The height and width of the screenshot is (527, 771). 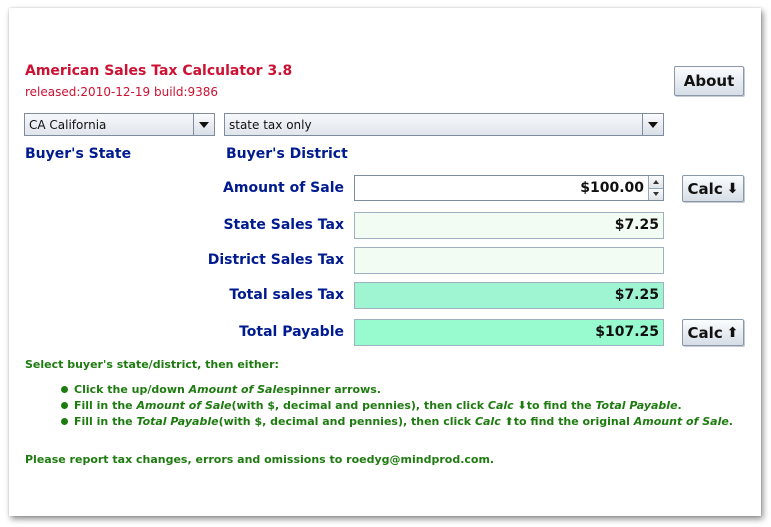 What do you see at coordinates (68, 124) in the screenshot?
I see `state-select-value: CA California` at bounding box center [68, 124].